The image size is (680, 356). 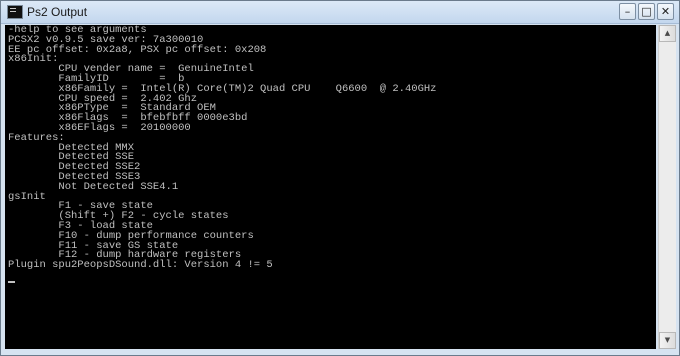 I want to click on close-button: ✕, so click(x=665, y=11).